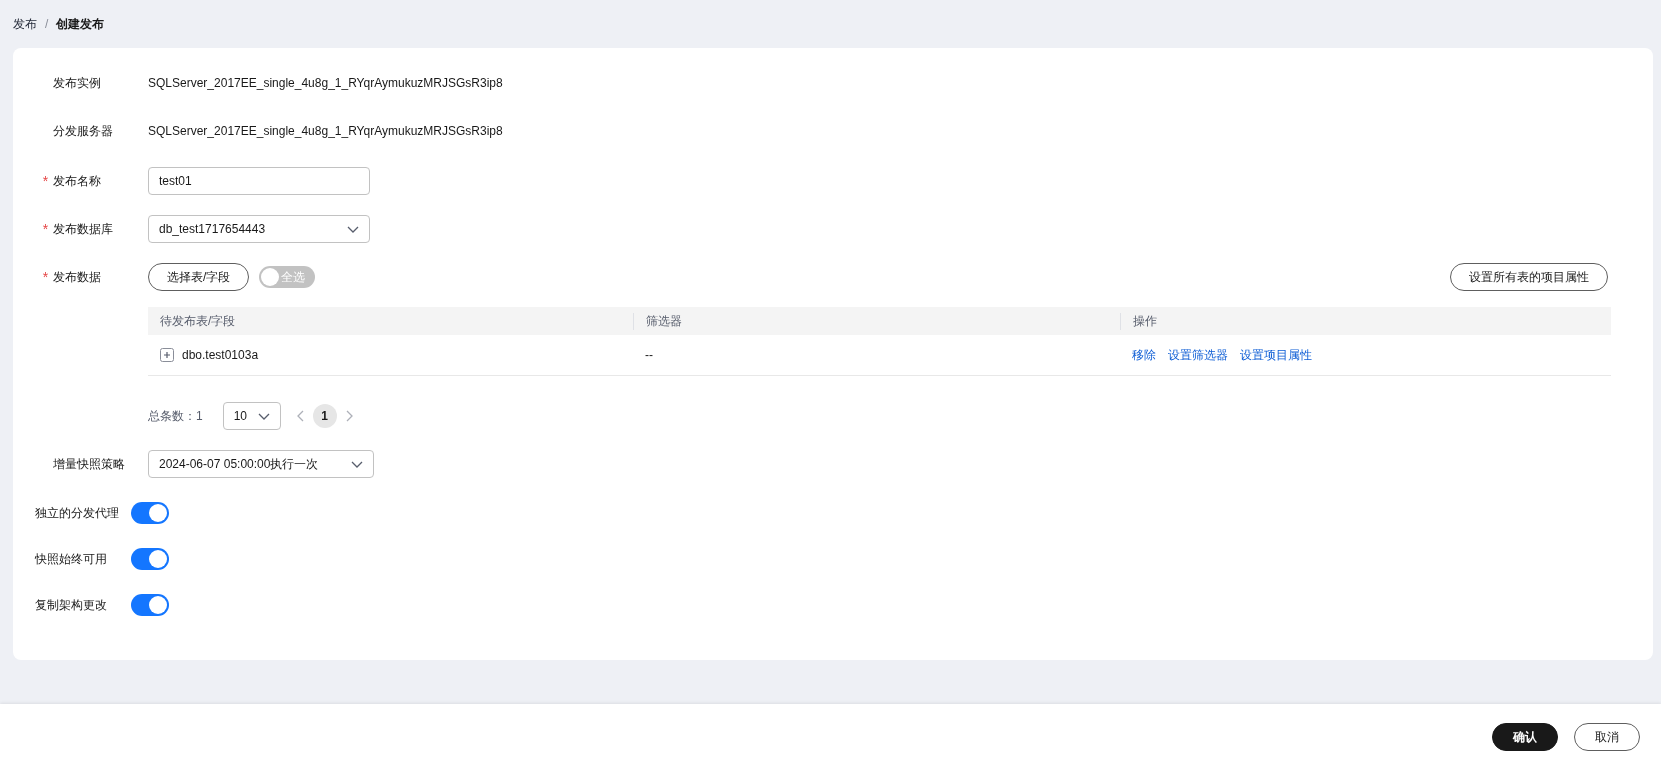 The image size is (1661, 770). Describe the element at coordinates (259, 229) in the screenshot. I see `select-field: db_test1717654443` at that location.